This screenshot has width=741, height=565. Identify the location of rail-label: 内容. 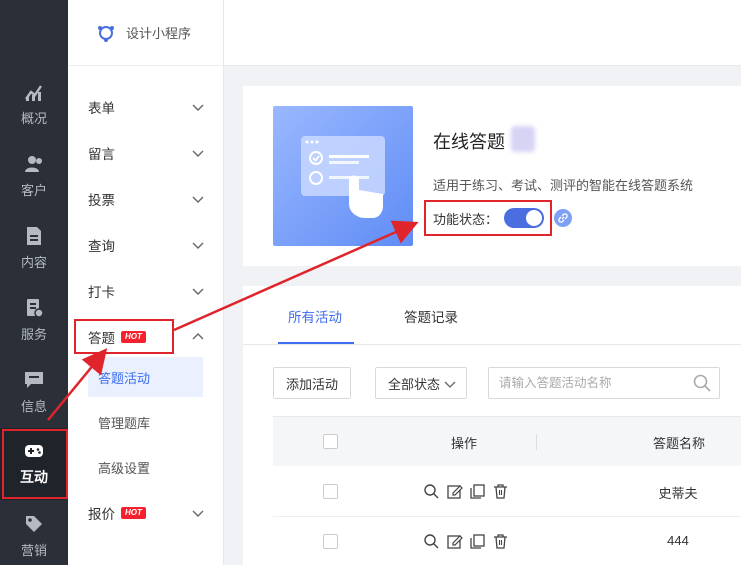
(33, 262).